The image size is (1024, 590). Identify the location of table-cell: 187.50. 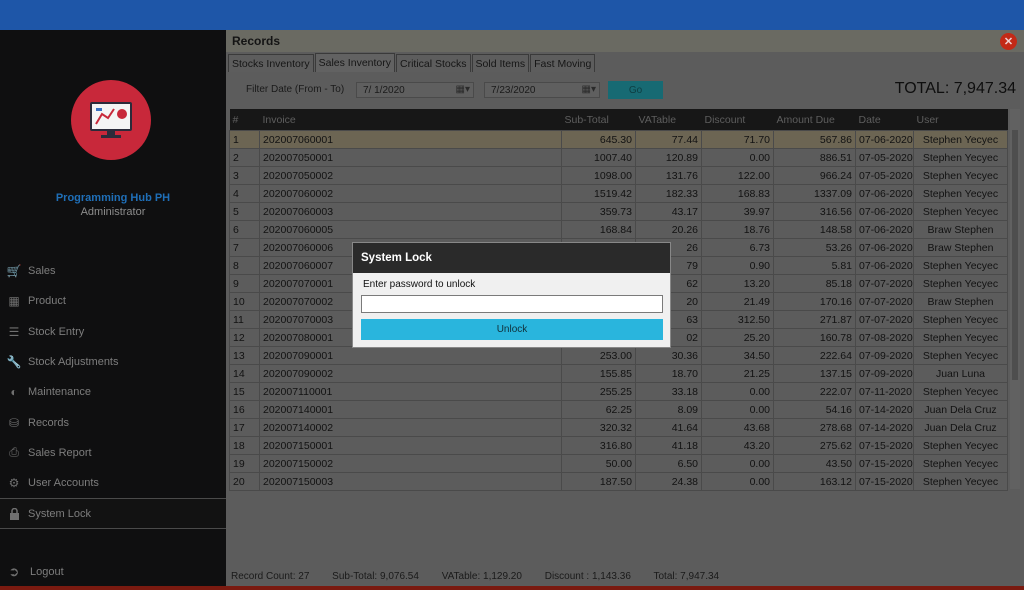
(598, 481).